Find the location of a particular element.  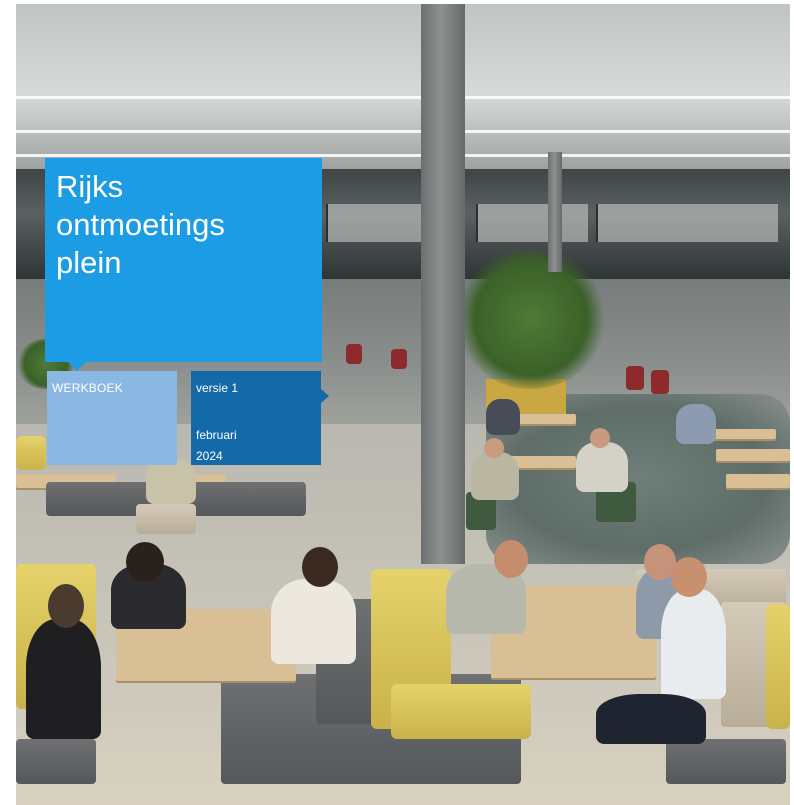

version-label: versie 1 is located at coordinates (217, 388).